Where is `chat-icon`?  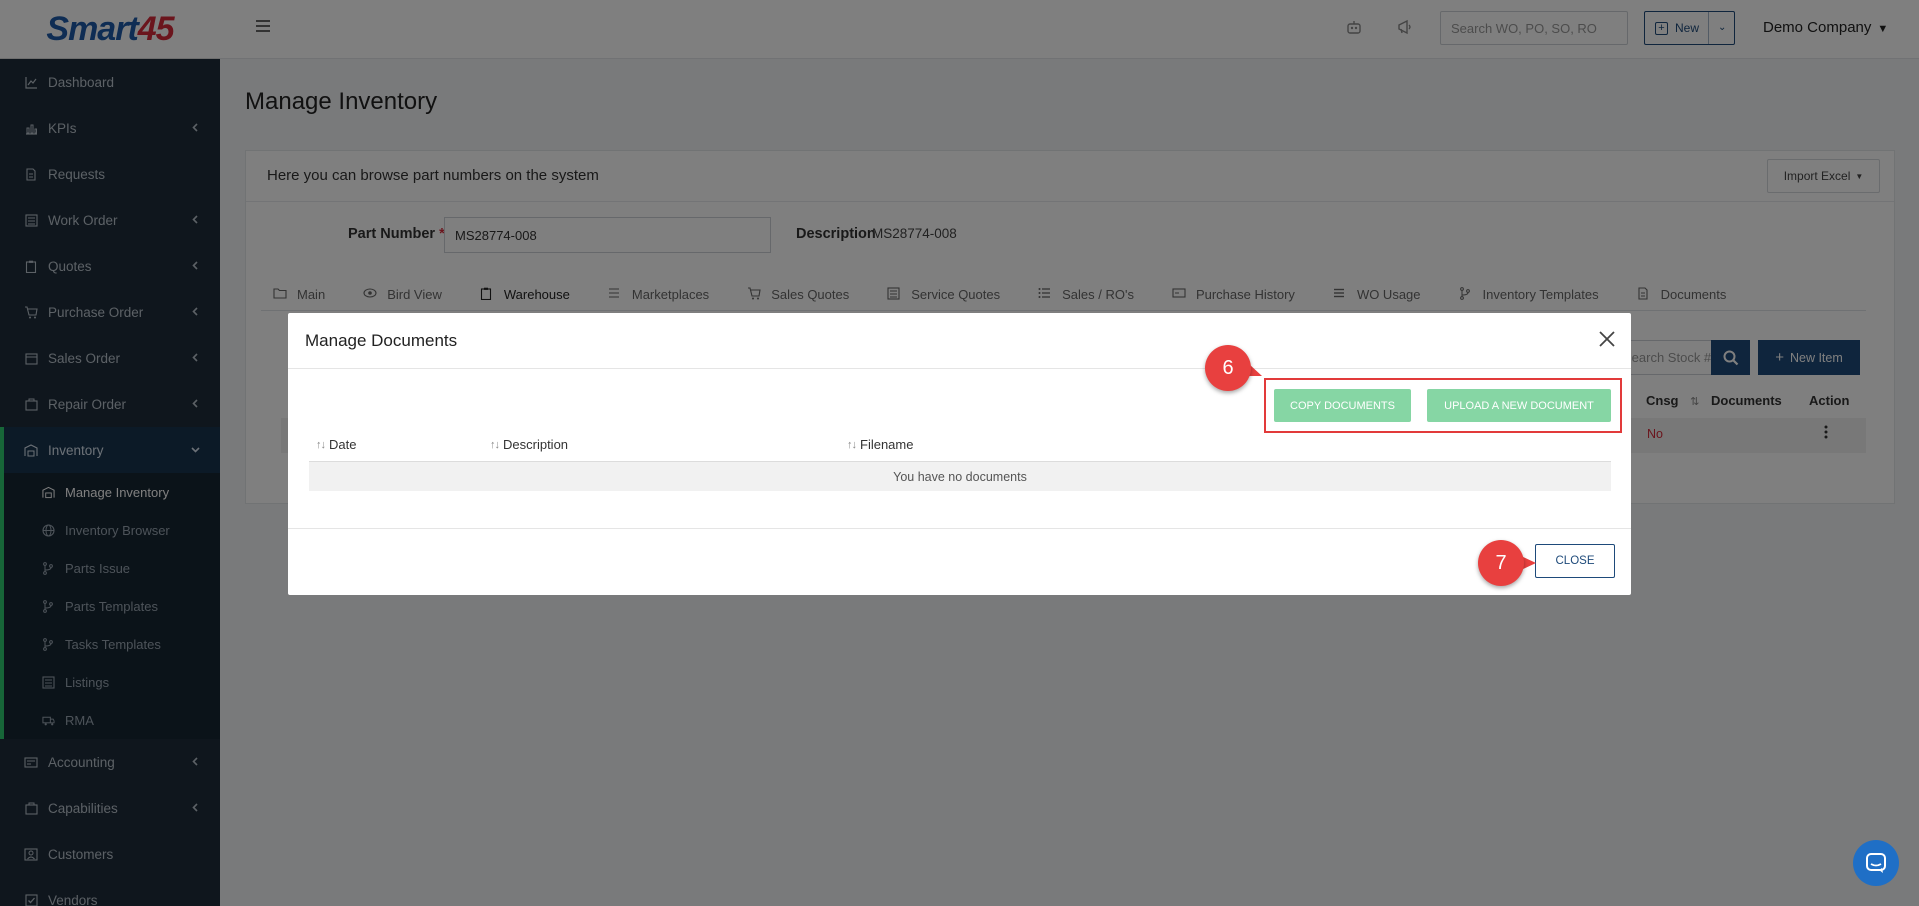
chat-icon is located at coordinates (1876, 863).